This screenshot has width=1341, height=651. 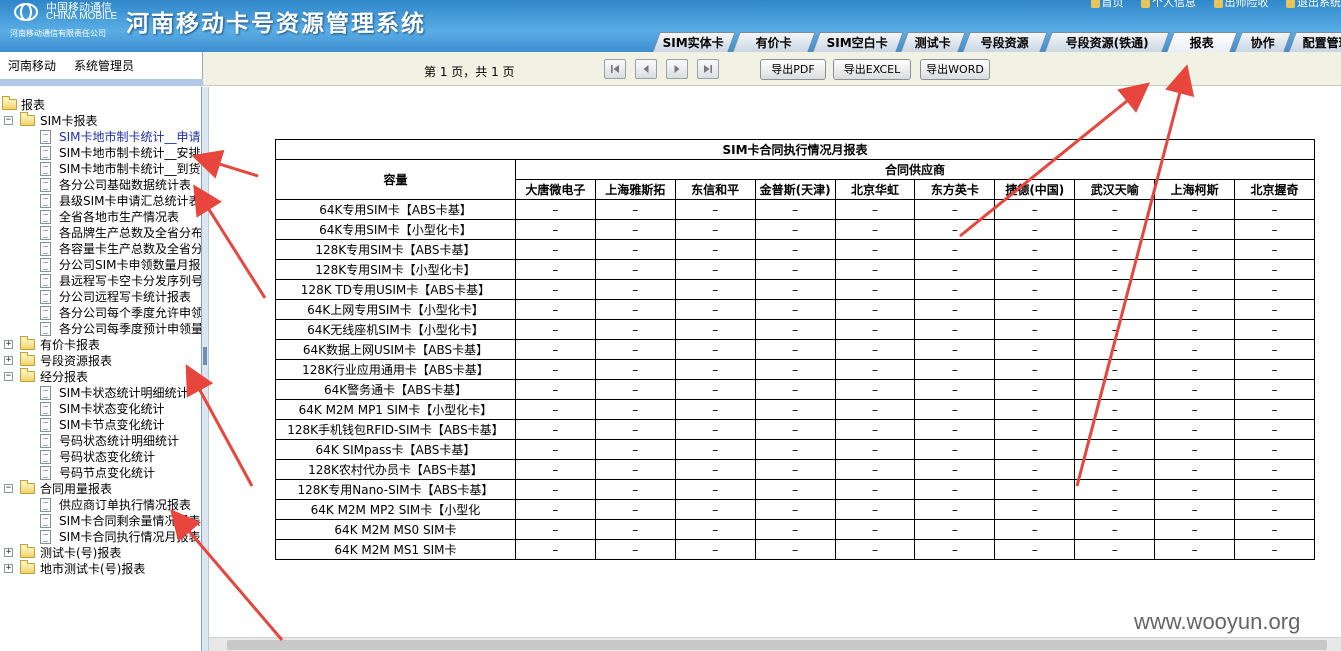 I want to click on table-row: 64K专用SIM卡【小型化卡】 – – – – – – – – – –, so click(x=795, y=229).